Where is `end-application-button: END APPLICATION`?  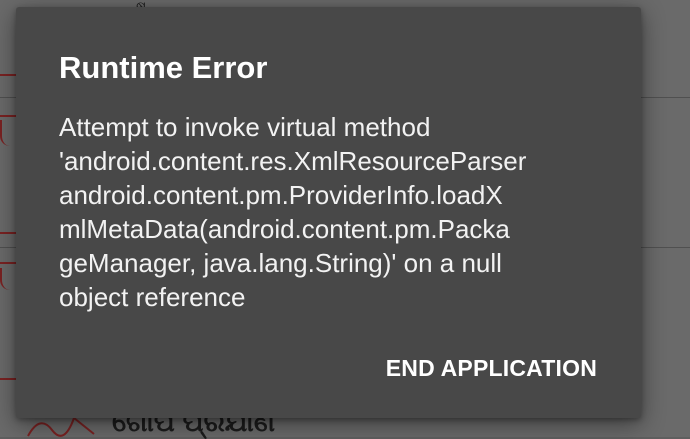
end-application-button: END APPLICATION is located at coordinates (491, 368).